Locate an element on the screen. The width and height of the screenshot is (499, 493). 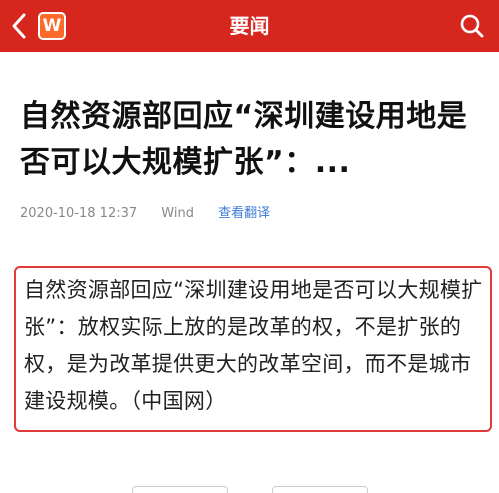
nav-bar: W 要闻 is located at coordinates (249, 26).